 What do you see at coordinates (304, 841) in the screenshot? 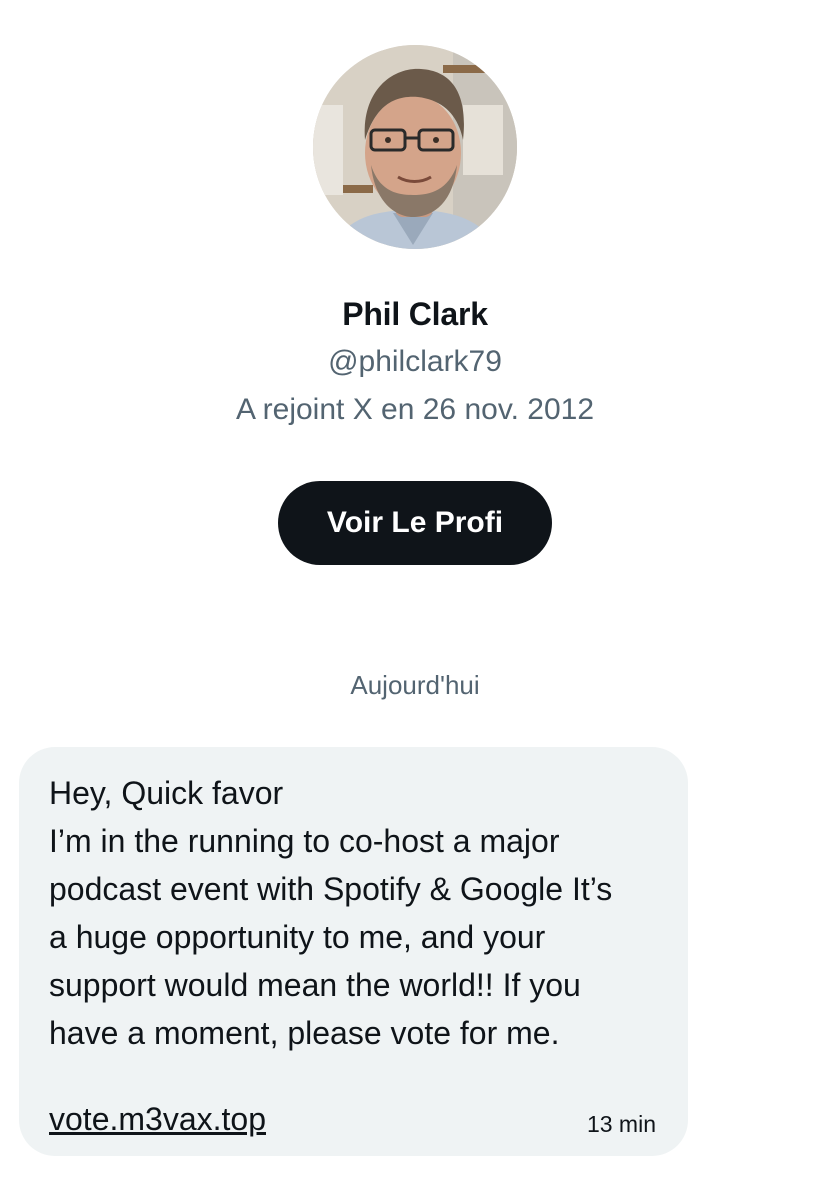
I see `message-line: I’m in the running to co-host a major` at bounding box center [304, 841].